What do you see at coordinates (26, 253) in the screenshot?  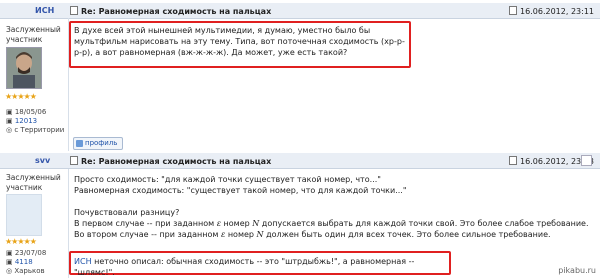 I see `reg-date: ▣ 23/07/08` at bounding box center [26, 253].